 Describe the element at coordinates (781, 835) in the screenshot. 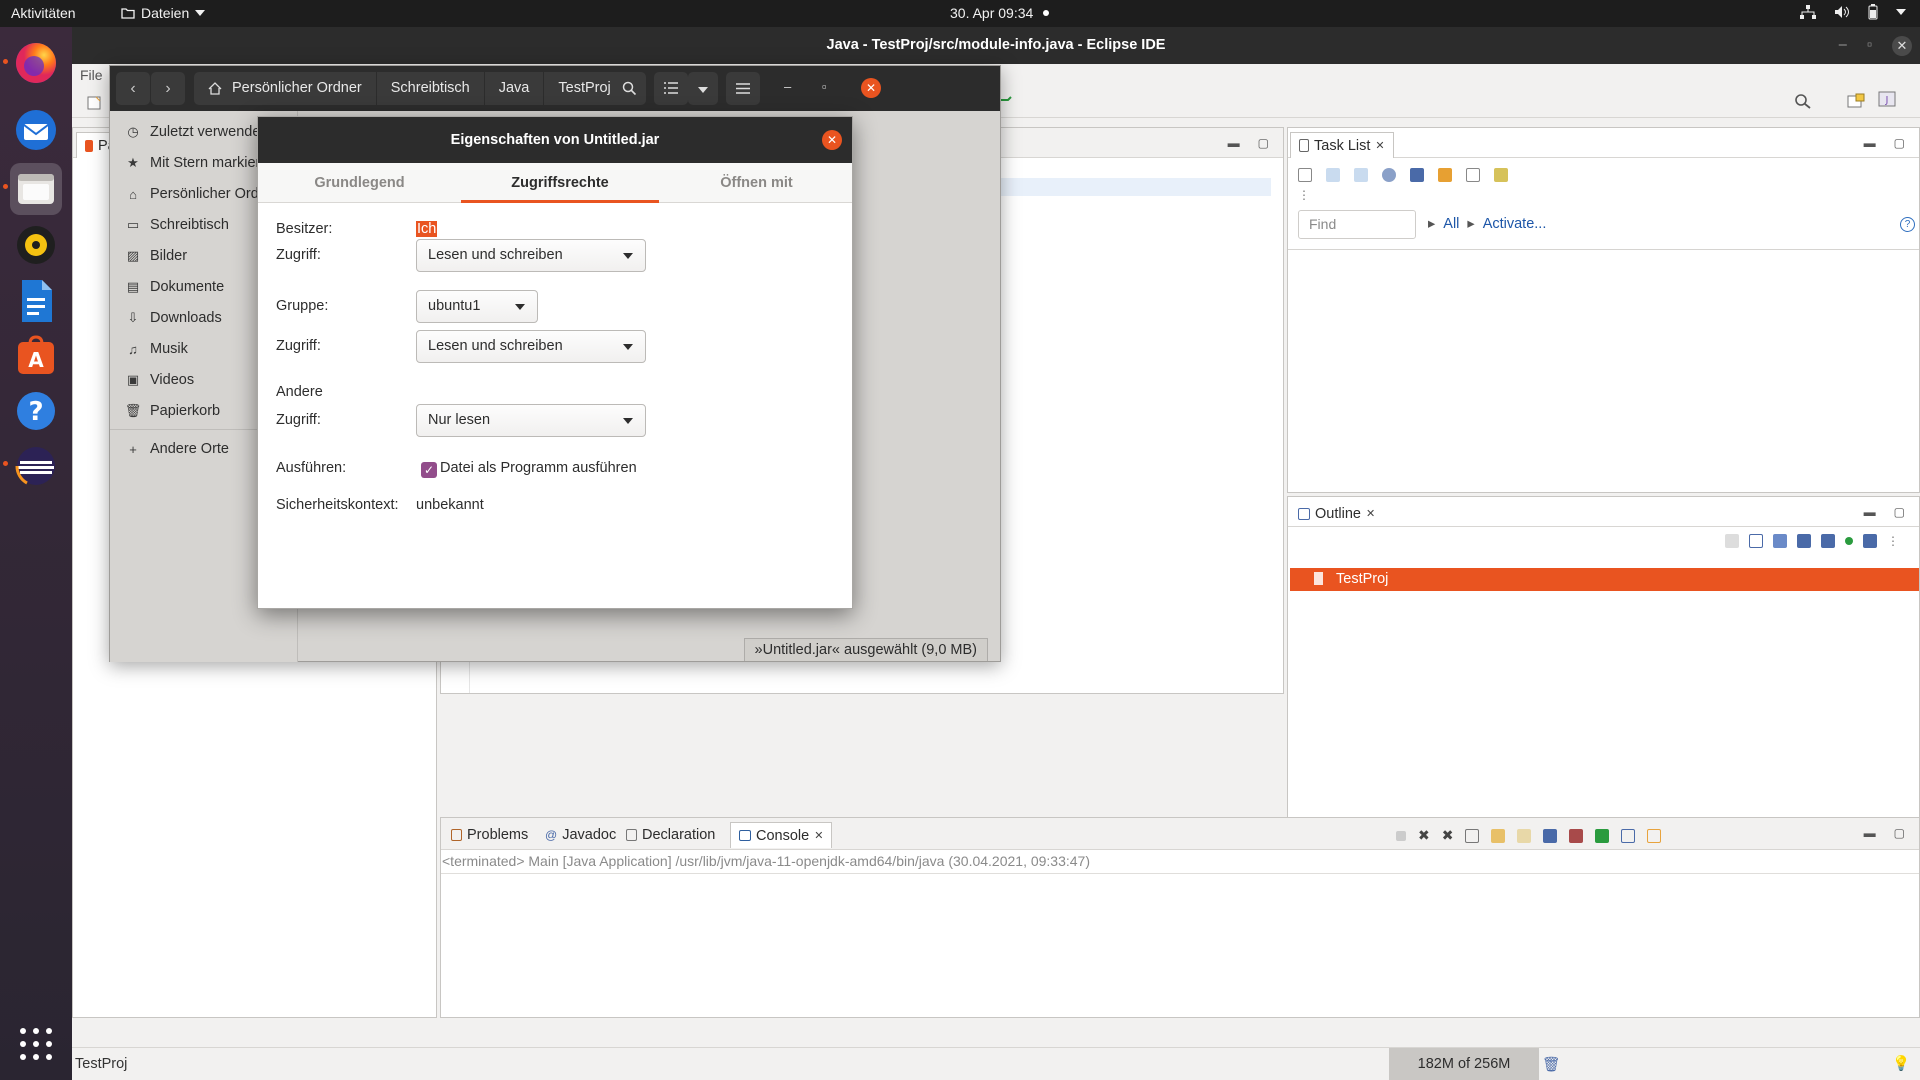

I see `tab-console: Console ✕` at that location.